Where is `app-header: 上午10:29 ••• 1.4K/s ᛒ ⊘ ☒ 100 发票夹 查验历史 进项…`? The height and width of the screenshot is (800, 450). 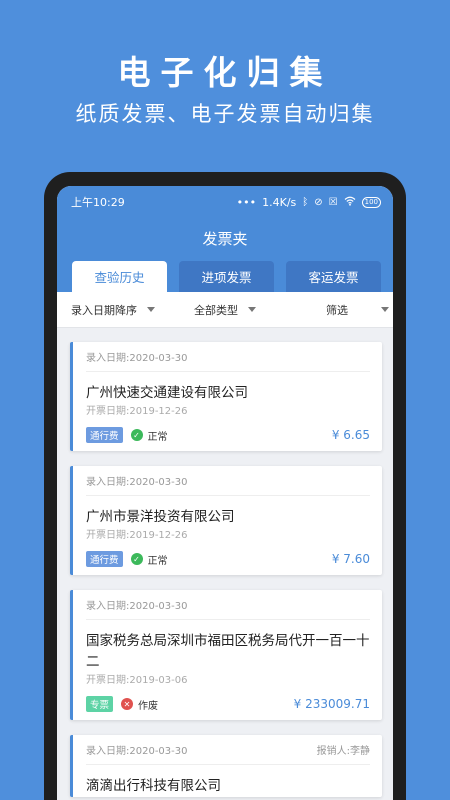 app-header: 上午10:29 ••• 1.4K/s ᛒ ⊘ ☒ 100 发票夹 查验历史 进项… is located at coordinates (225, 239).